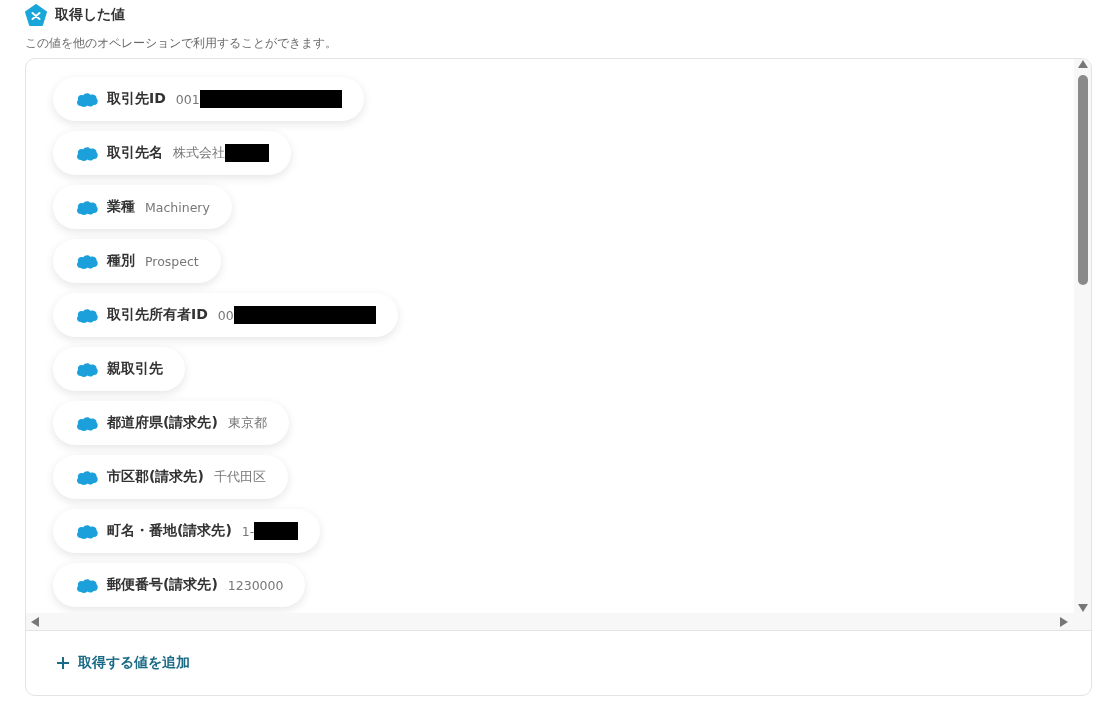 The width and height of the screenshot is (1111, 712). Describe the element at coordinates (199, 153) in the screenshot. I see `field-value: 株式会社` at that location.